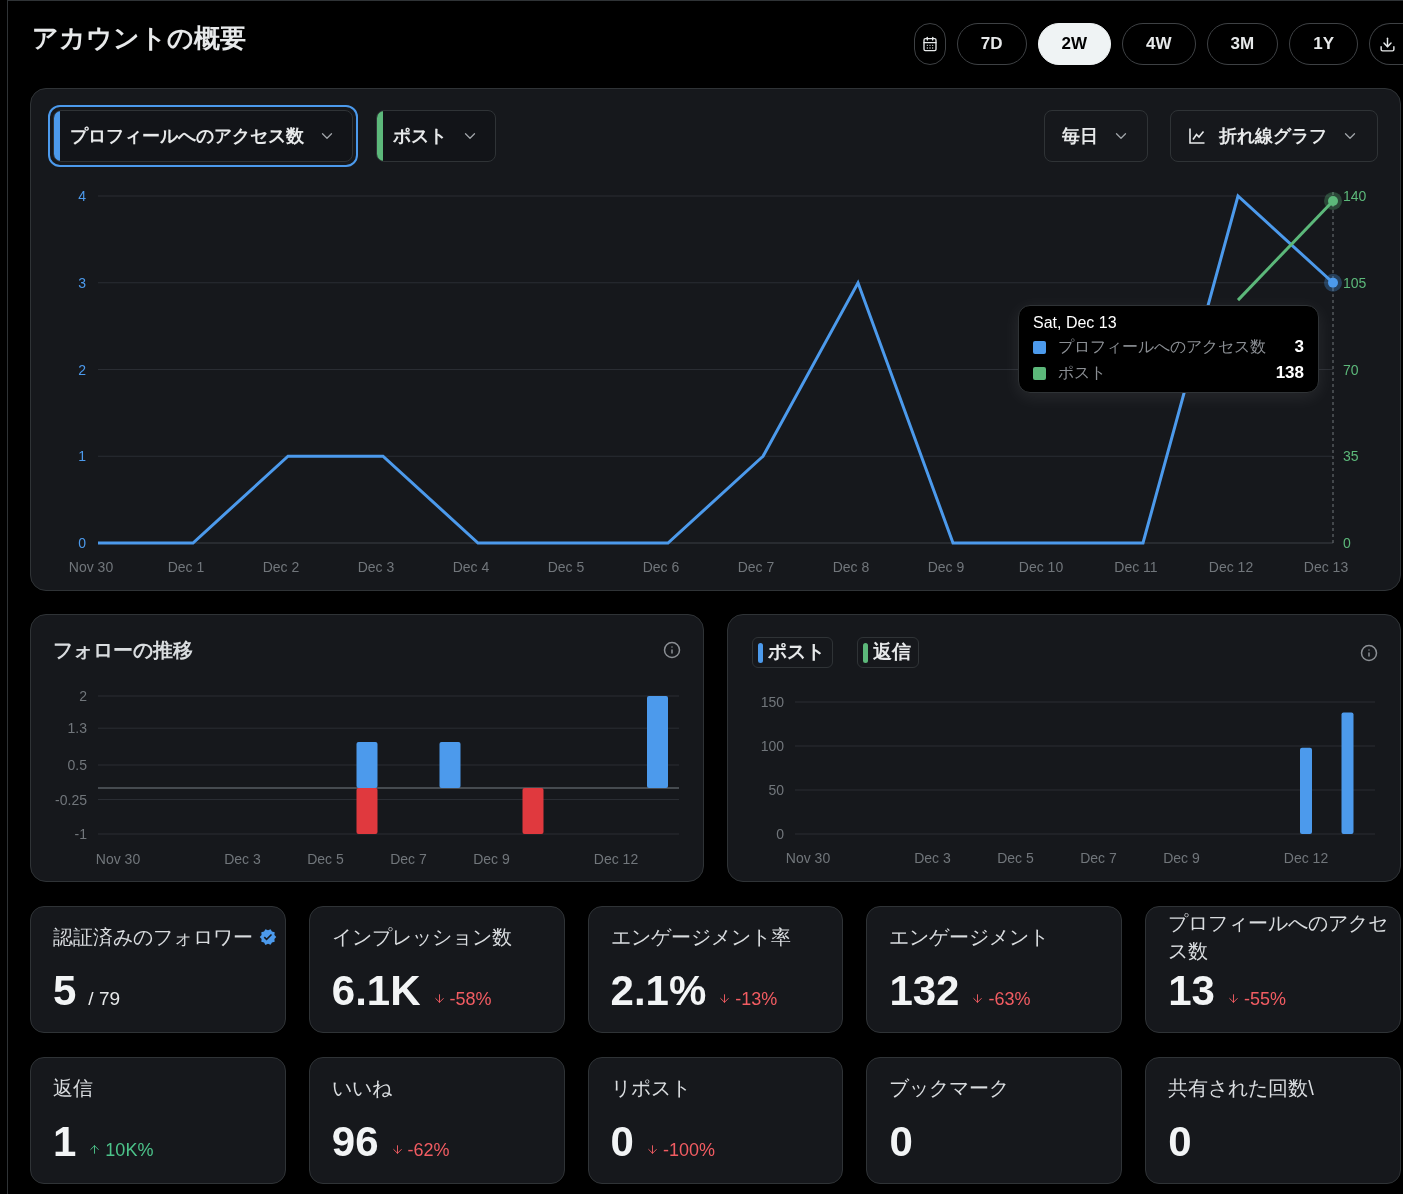  I want to click on tooltip-title: Sat, Dec 13, so click(1075, 323).